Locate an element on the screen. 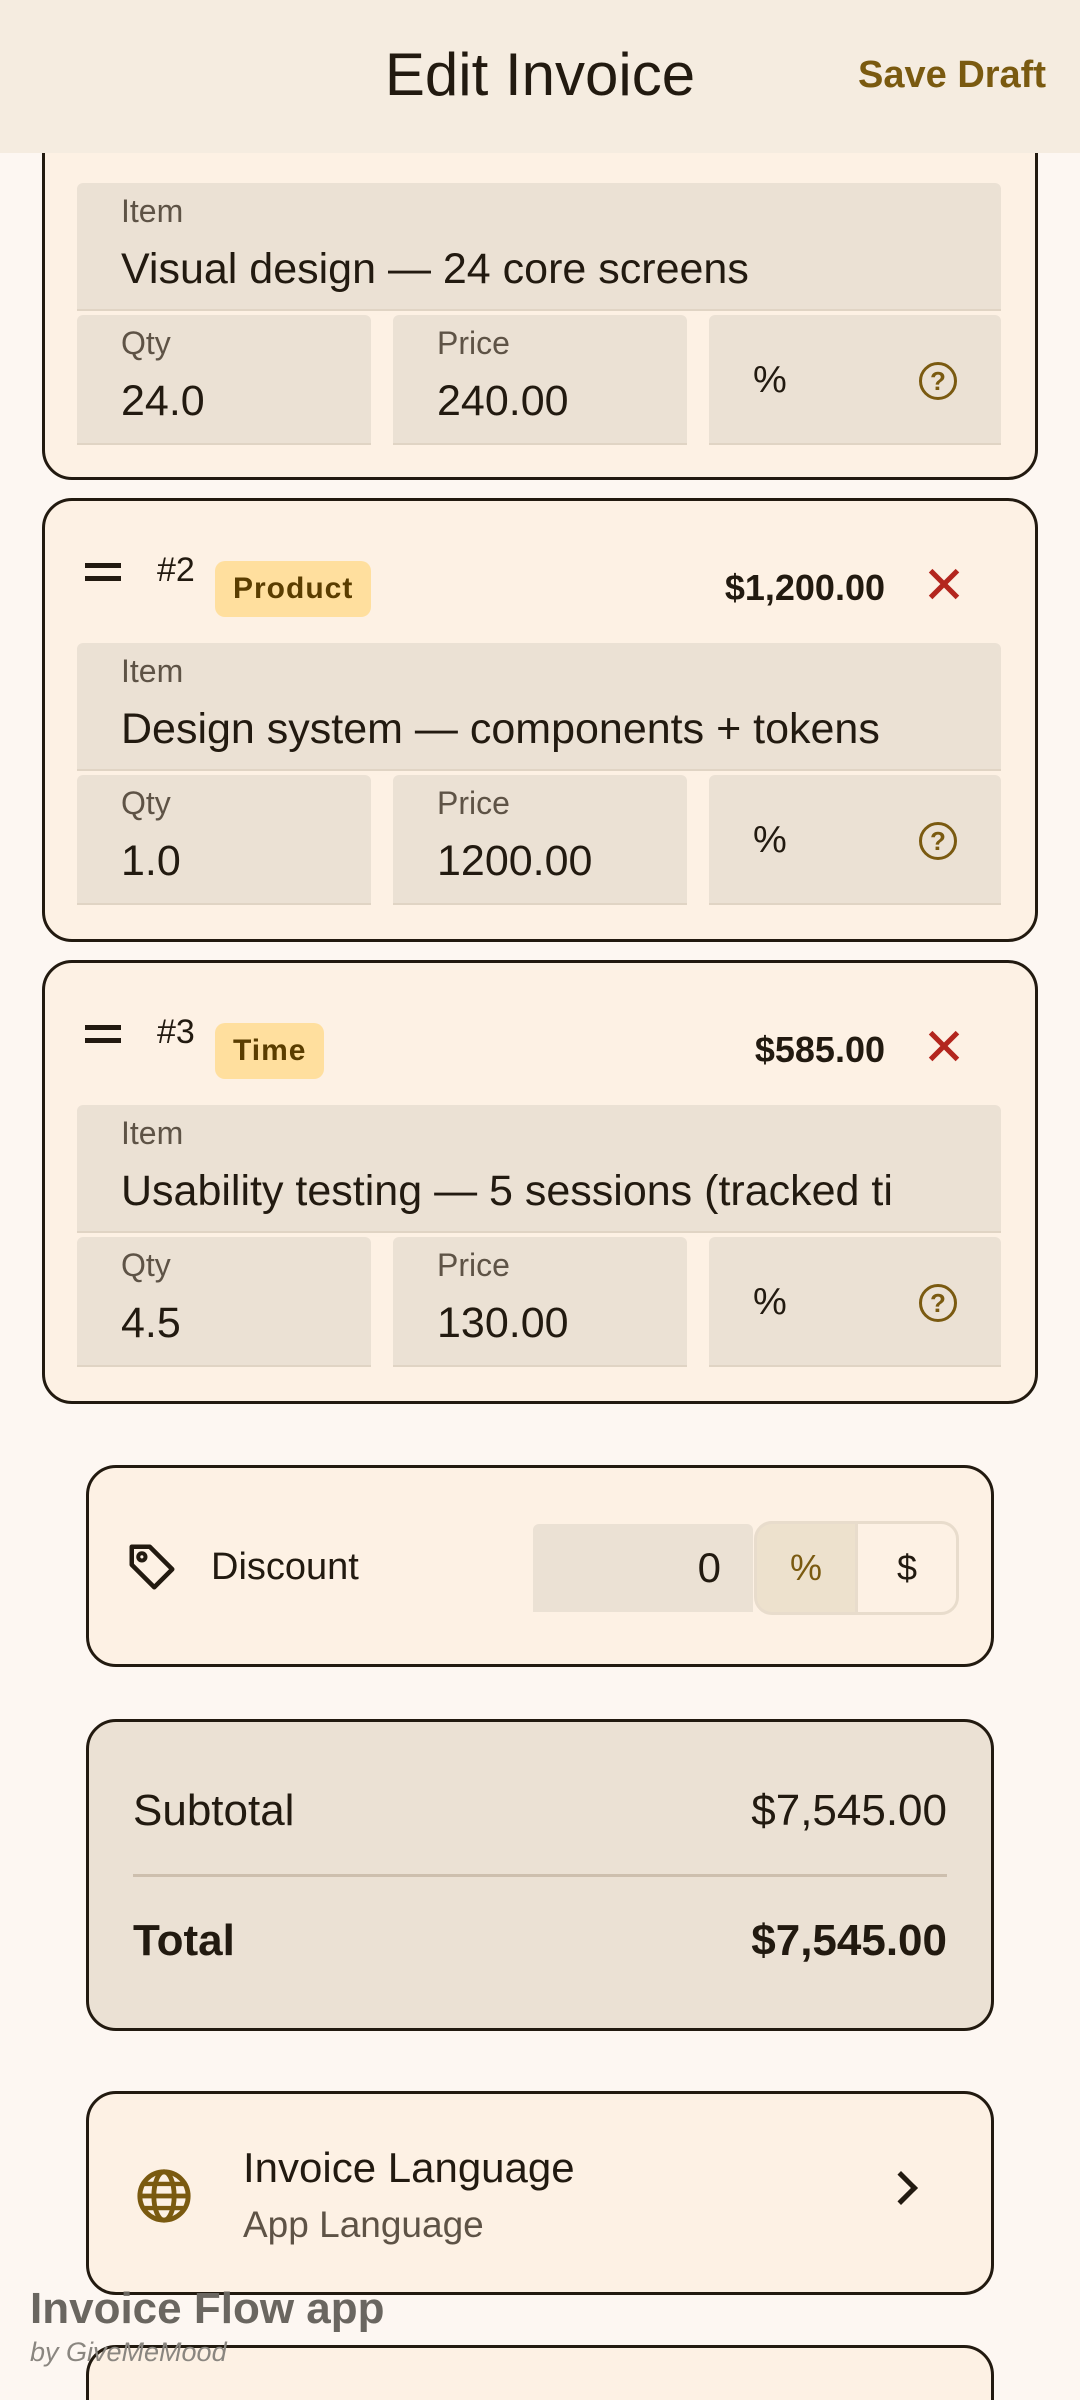 This screenshot has height=2400, width=1080. qty-field-value: 4.5 is located at coordinates (151, 1323).